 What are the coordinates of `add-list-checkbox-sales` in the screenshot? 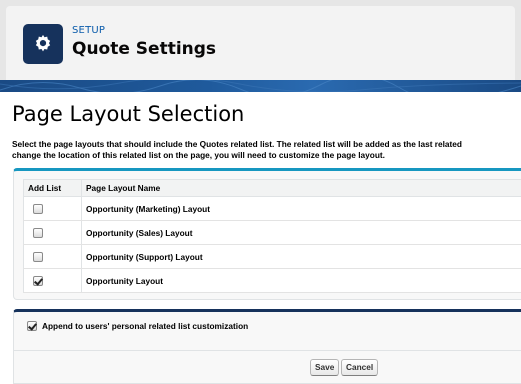 It's located at (38, 232).